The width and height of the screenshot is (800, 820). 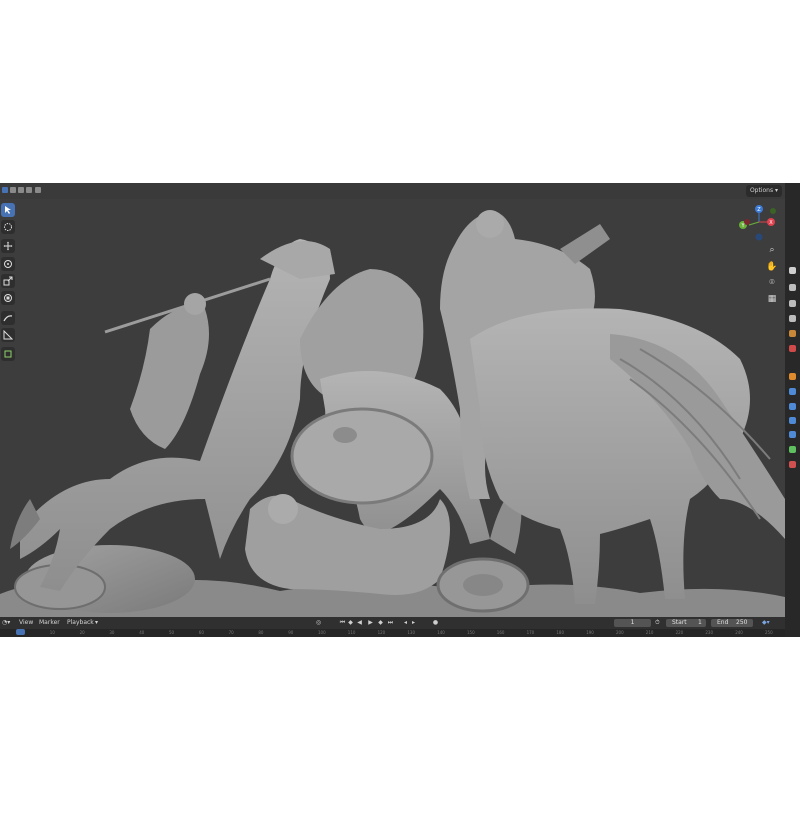 What do you see at coordinates (759, 237) in the screenshot?
I see `gizmo-neg-z-icon` at bounding box center [759, 237].